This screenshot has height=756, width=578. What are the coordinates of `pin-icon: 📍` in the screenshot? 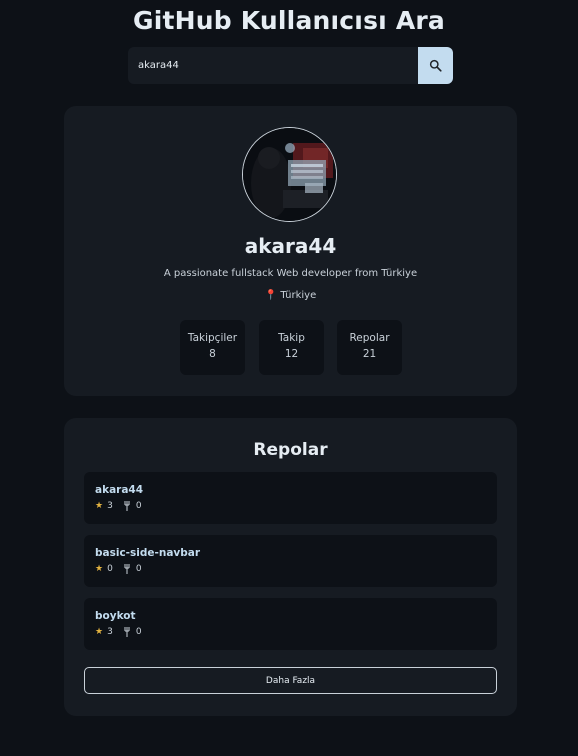 It's located at (271, 295).